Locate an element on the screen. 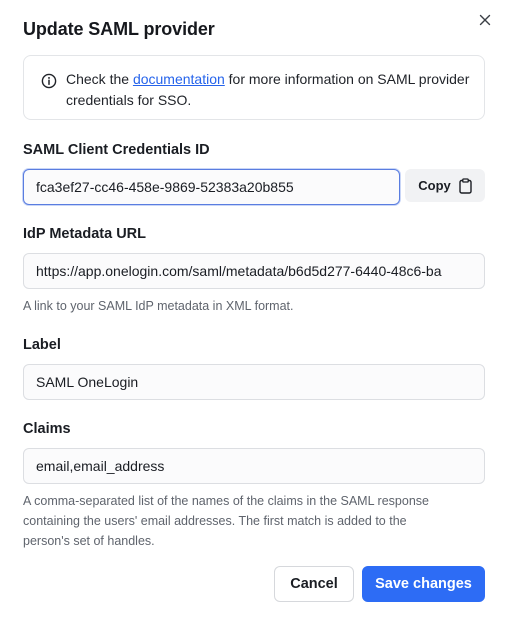 Image resolution: width=507 pixels, height=623 pixels. documentation-link: documentation is located at coordinates (179, 79).